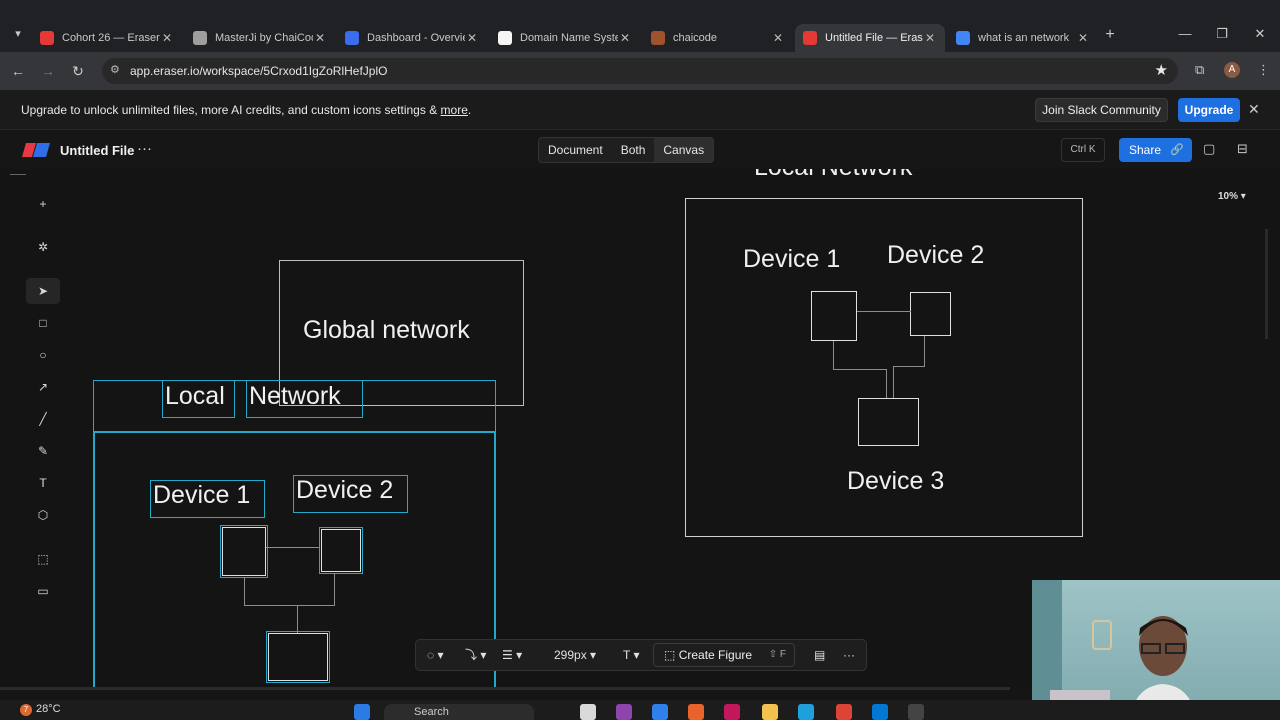  What do you see at coordinates (895, 481) in the screenshot?
I see `right-device3-label: Device 3` at bounding box center [895, 481].